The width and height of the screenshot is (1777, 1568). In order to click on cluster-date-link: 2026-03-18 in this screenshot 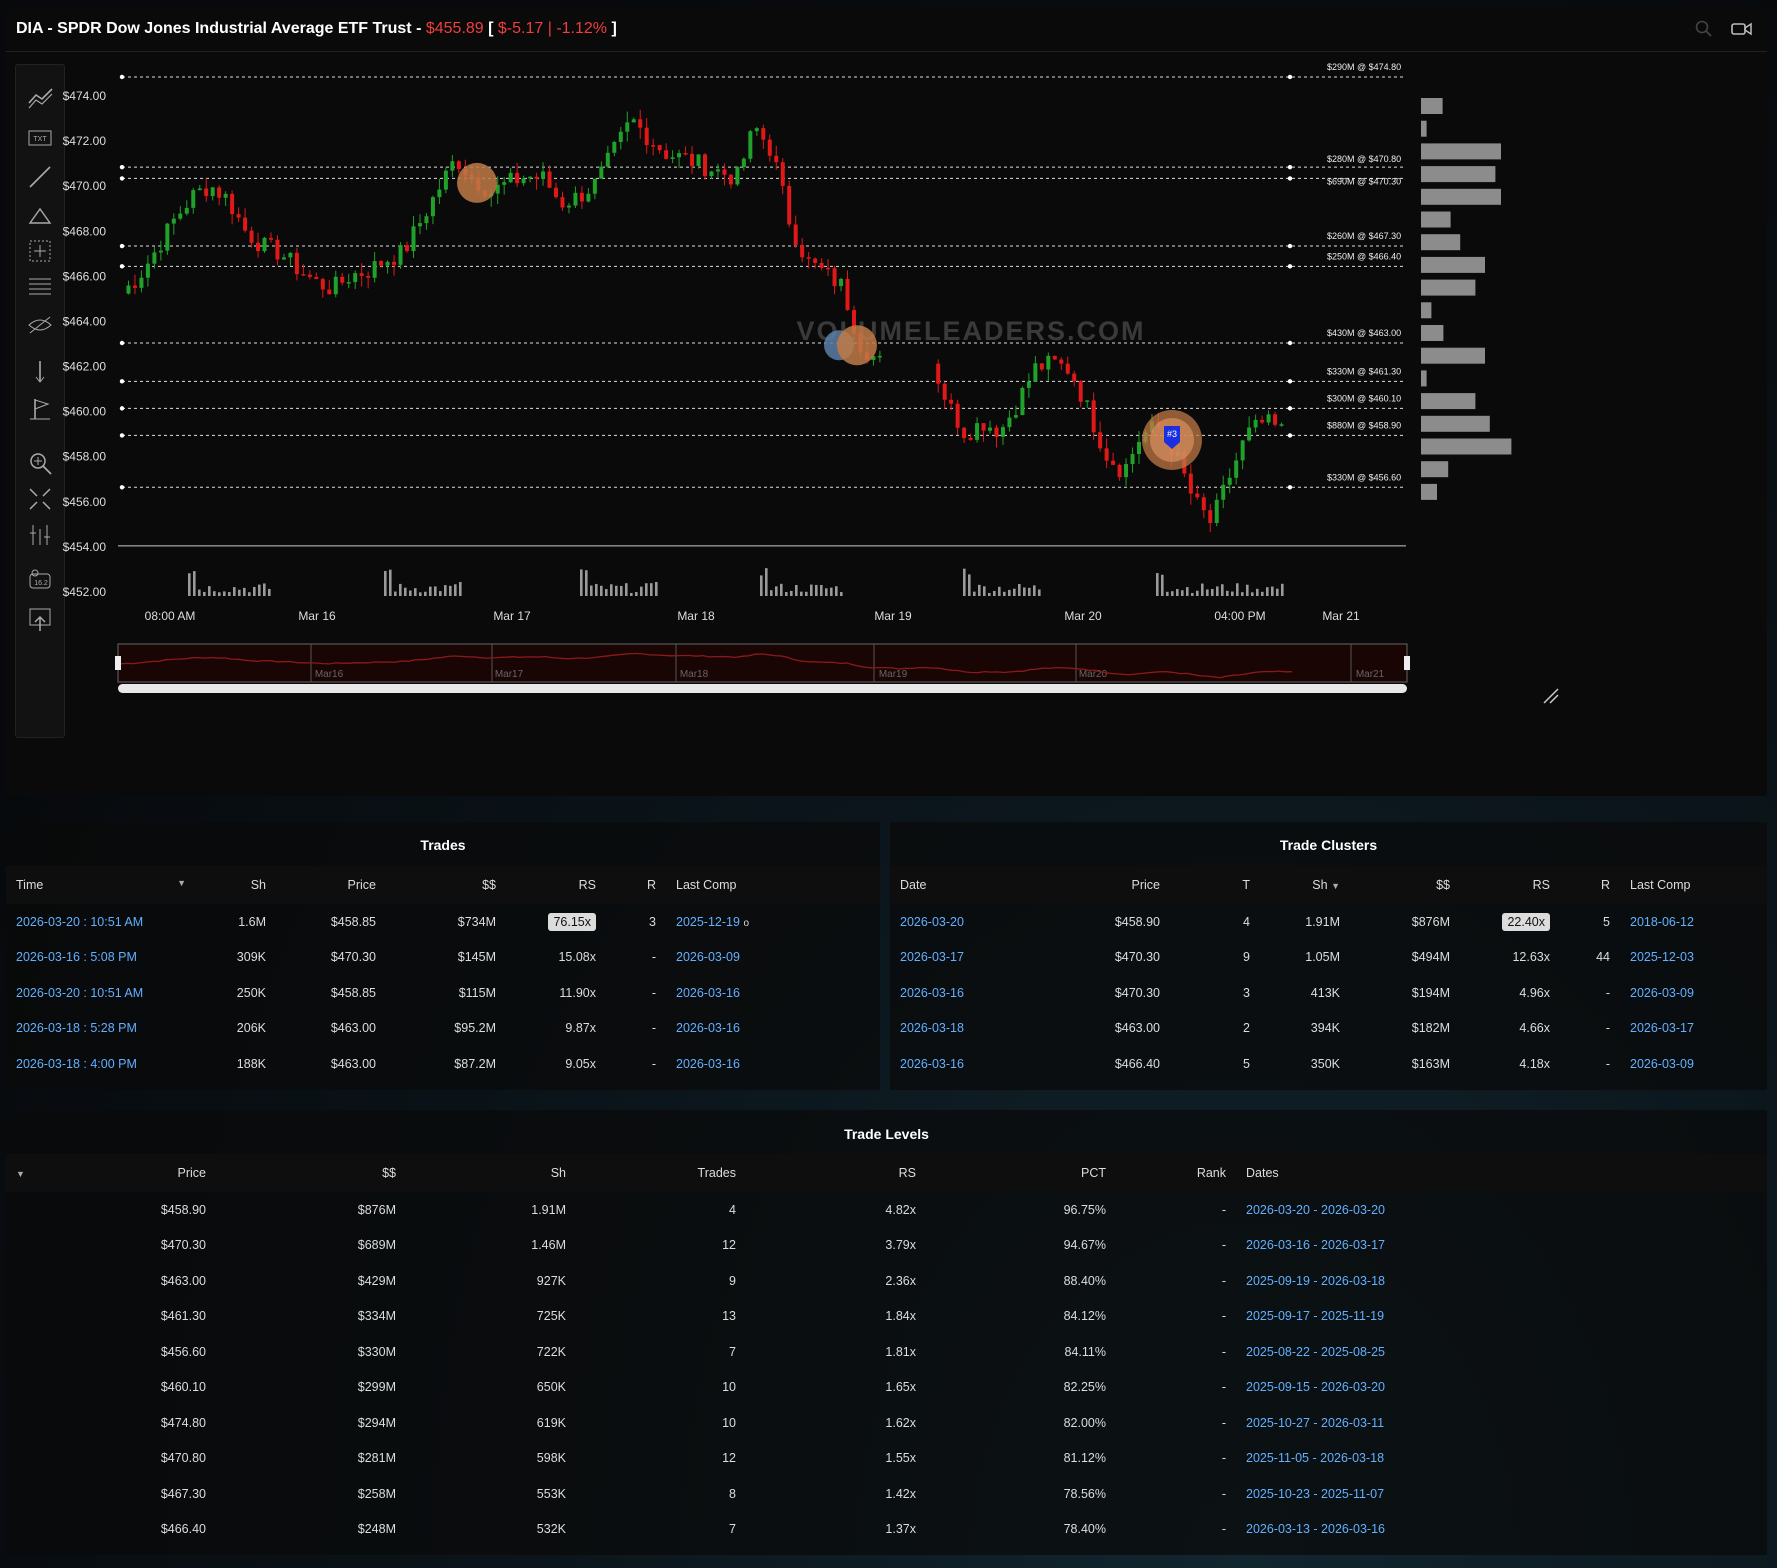, I will do `click(975, 1029)`.